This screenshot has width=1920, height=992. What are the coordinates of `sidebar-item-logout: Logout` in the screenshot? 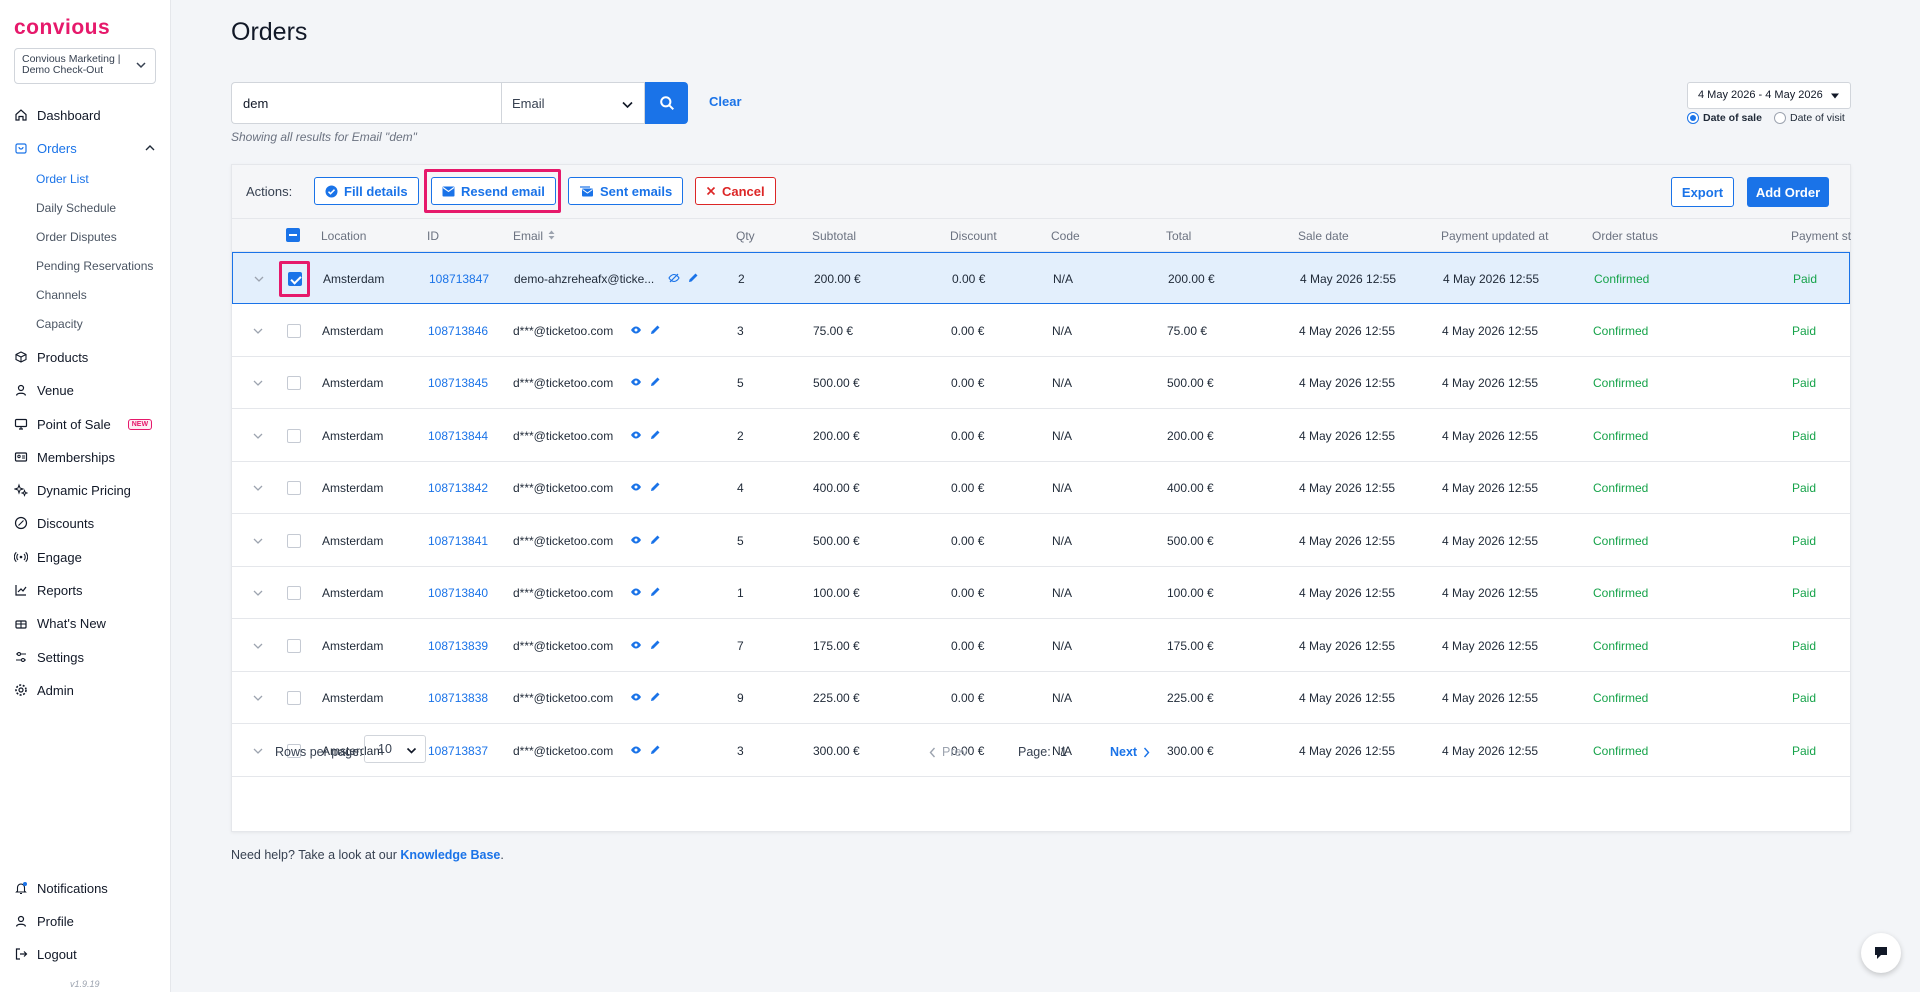 It's located at (45, 954).